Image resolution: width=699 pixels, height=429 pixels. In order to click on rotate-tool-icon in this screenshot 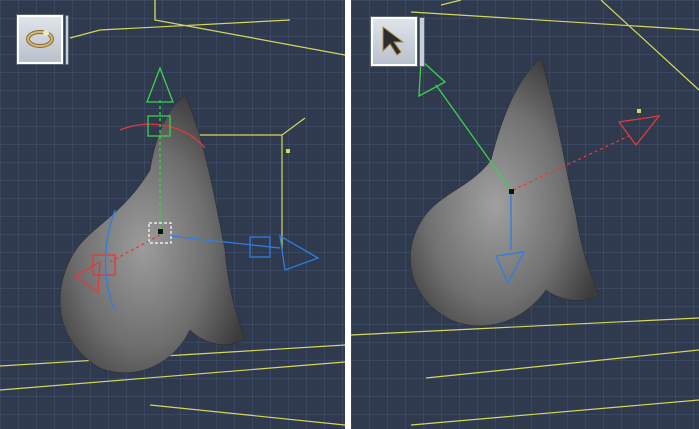, I will do `click(40, 39)`.